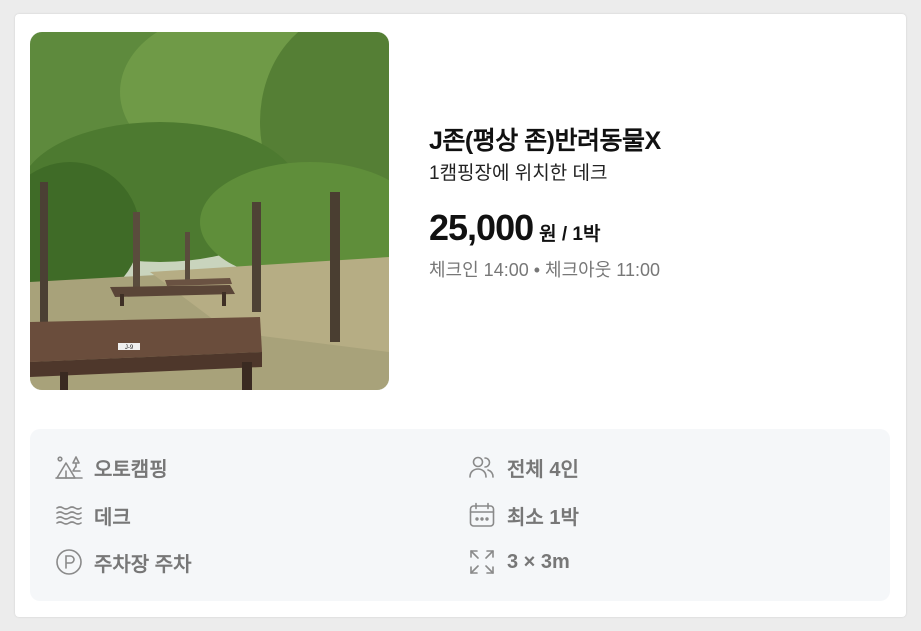 The image size is (921, 631). I want to click on feature-label: 전체 4인, so click(543, 469).